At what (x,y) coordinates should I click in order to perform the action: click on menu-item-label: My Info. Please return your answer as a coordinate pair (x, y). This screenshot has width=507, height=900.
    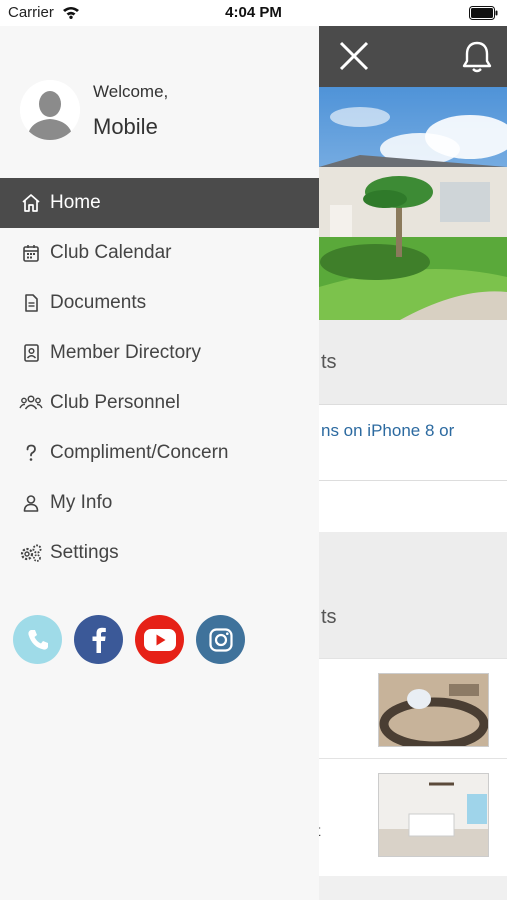
    Looking at the image, I should click on (81, 502).